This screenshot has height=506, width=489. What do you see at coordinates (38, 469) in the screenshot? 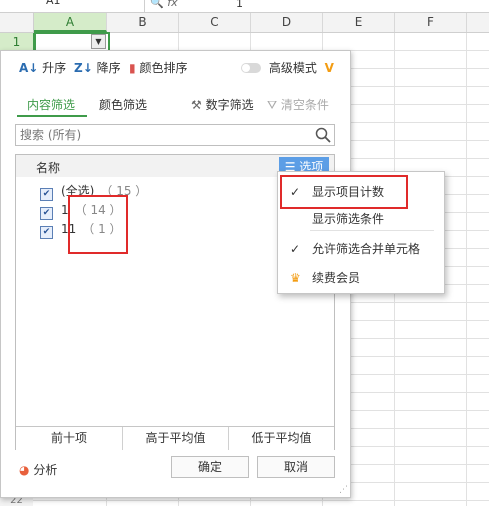
I see `analyze-button: ◕ 分析` at bounding box center [38, 469].